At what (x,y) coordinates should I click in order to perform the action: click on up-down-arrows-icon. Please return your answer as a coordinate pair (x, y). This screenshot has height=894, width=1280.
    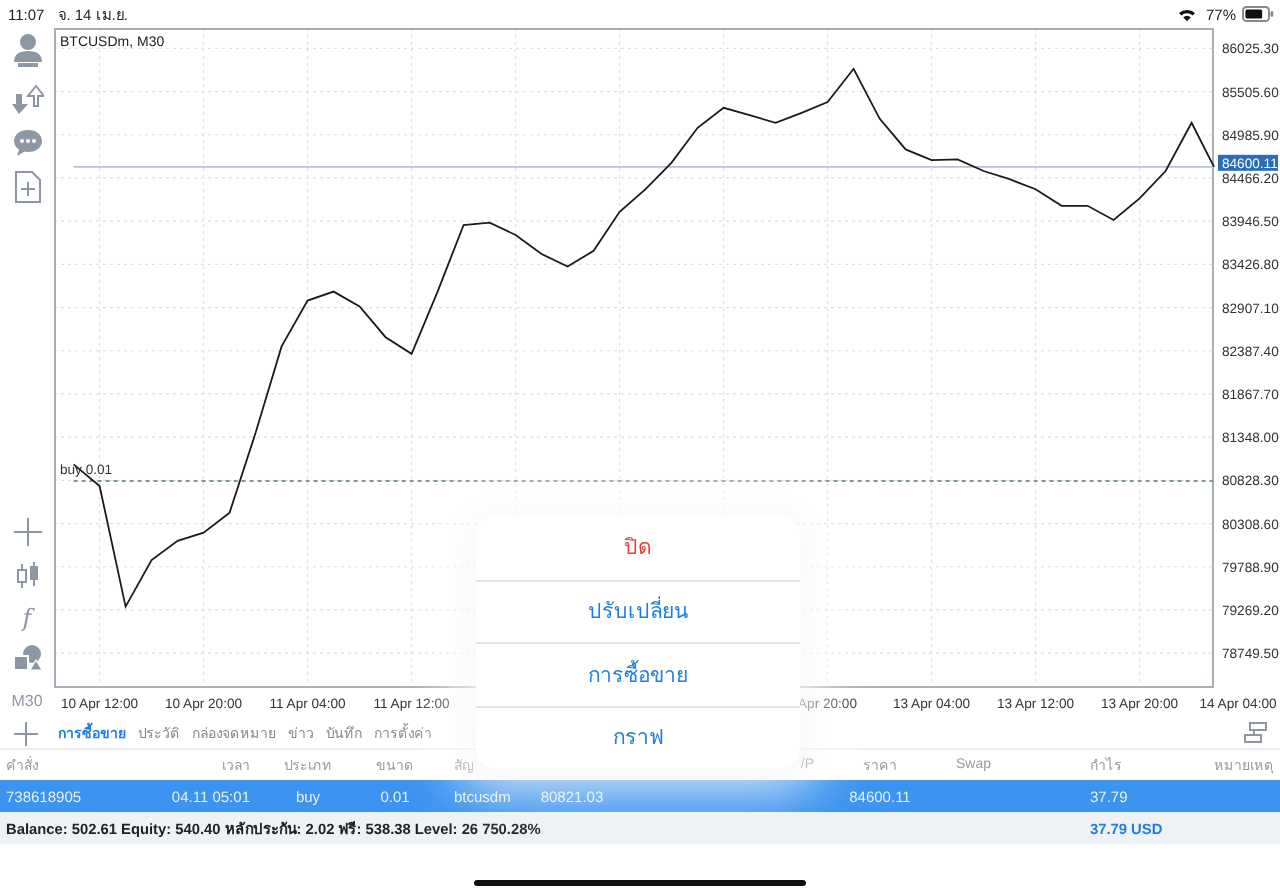
    Looking at the image, I should click on (27, 98).